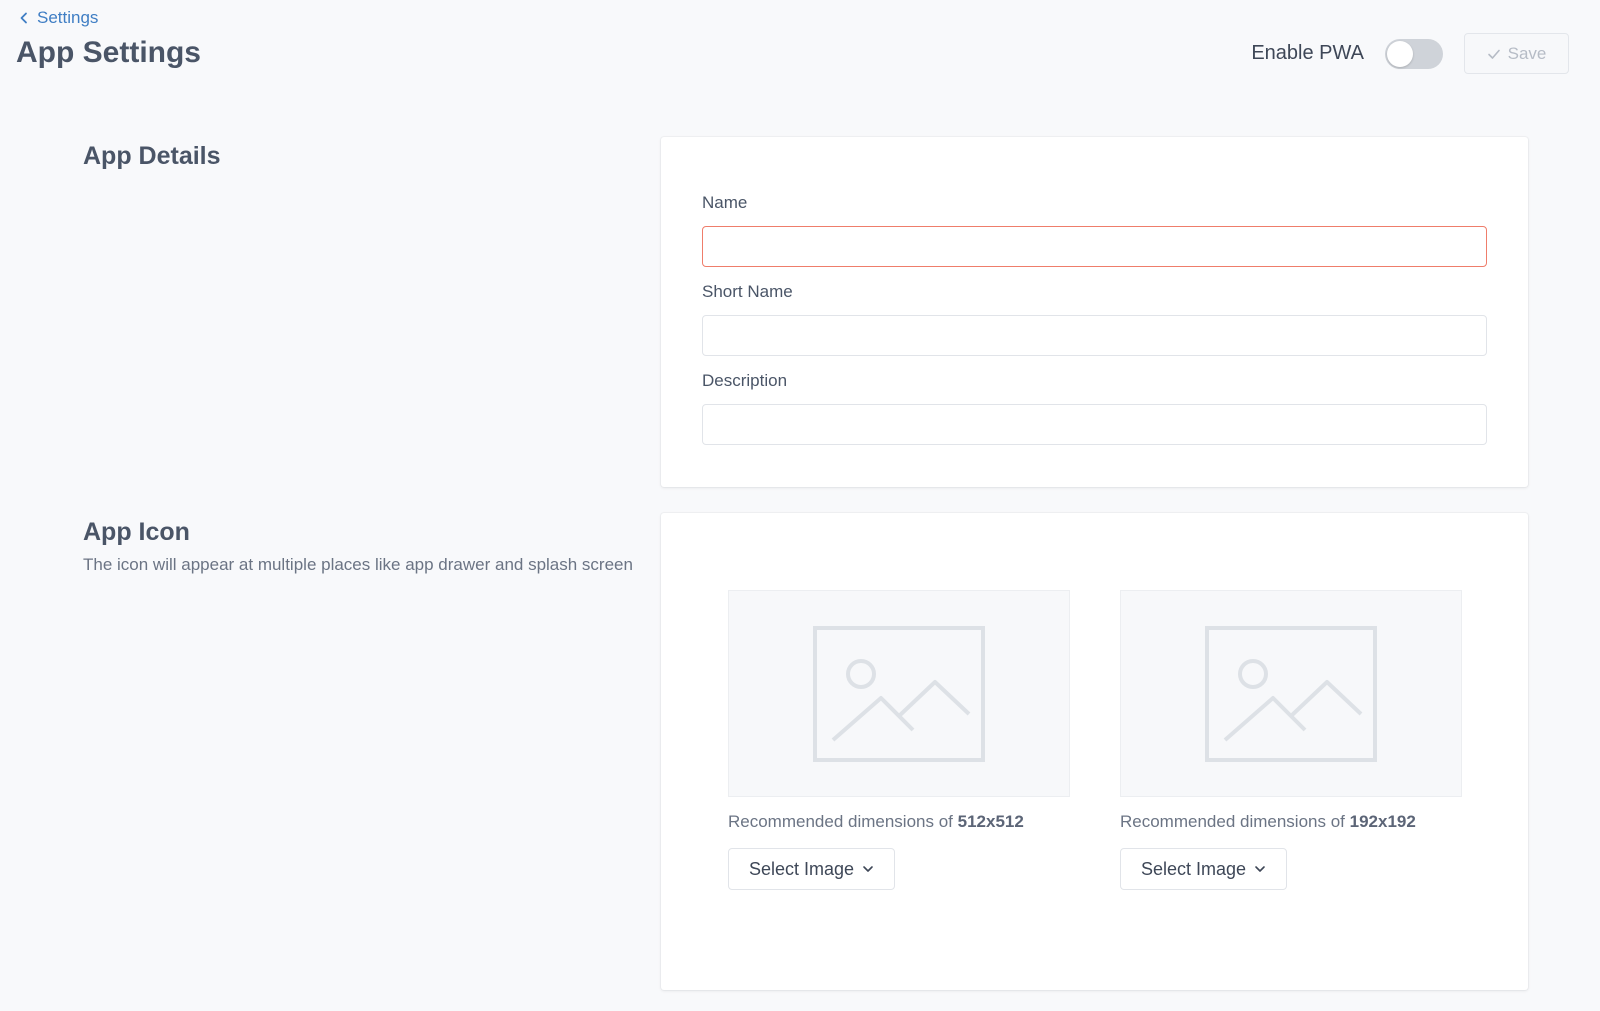 The image size is (1600, 1011). I want to click on header-actions: Enable PWA Save, so click(1410, 53).